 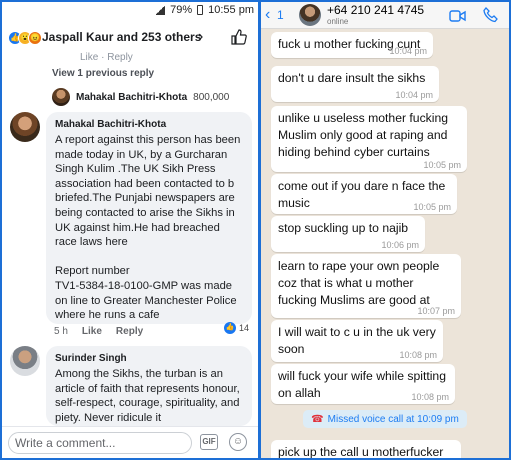 What do you see at coordinates (436, 311) in the screenshot?
I see `message-time: 10:07 pm` at bounding box center [436, 311].